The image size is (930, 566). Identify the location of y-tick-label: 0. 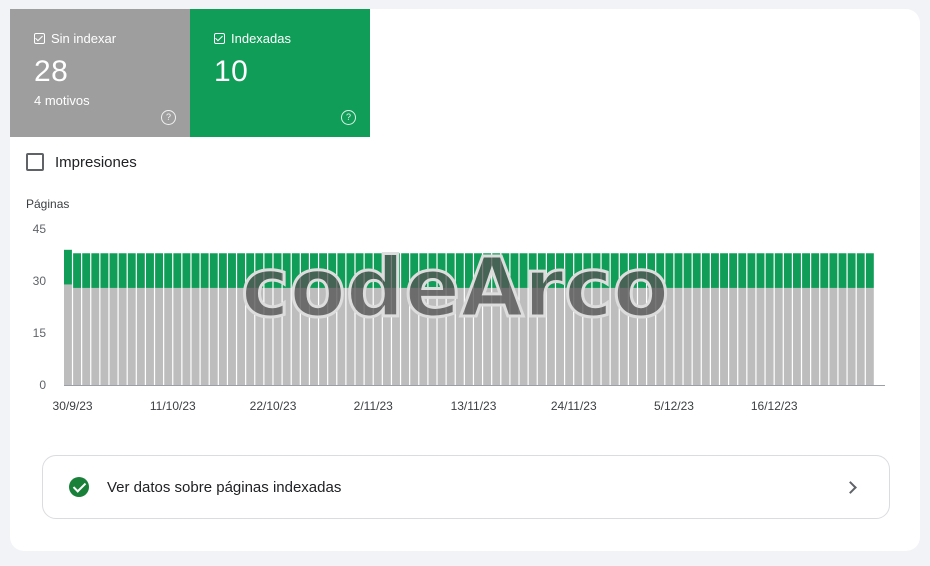
(42, 385).